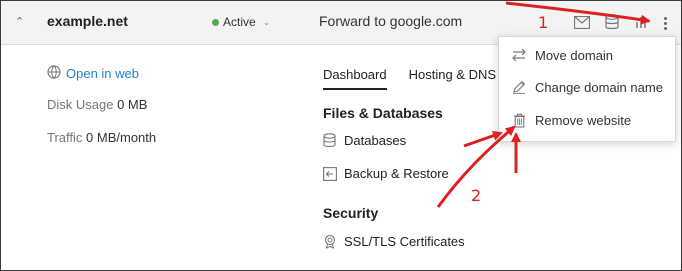 The image size is (682, 271). I want to click on pencil-icon, so click(519, 87).